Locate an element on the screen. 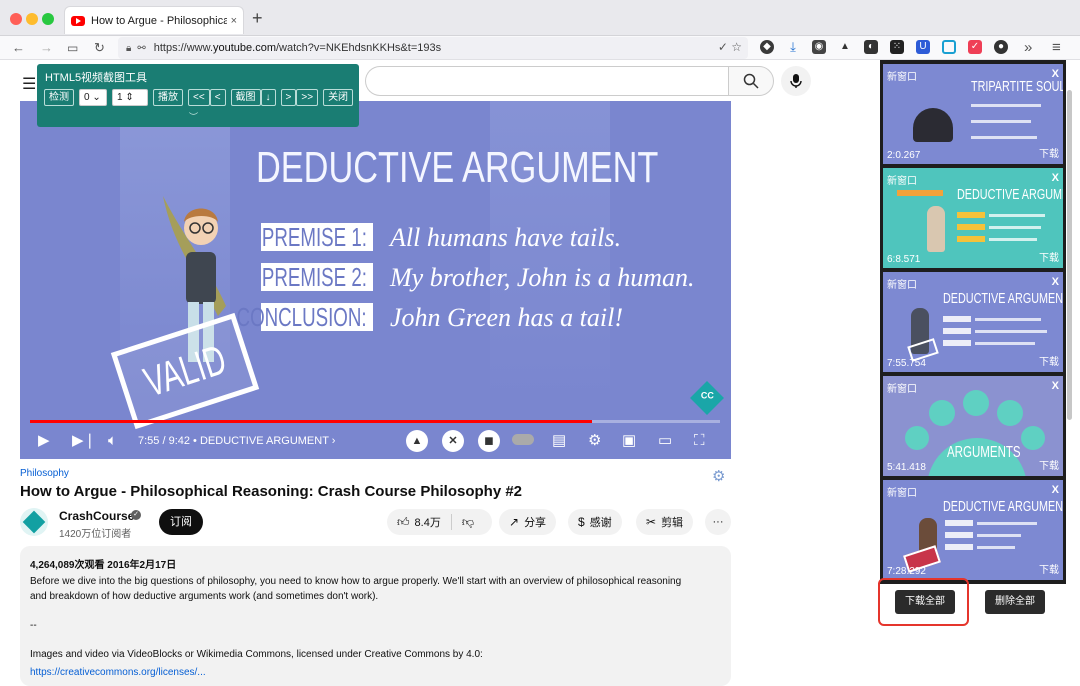  thumbnail-title: DEDUCTIVE ARGUMENT is located at coordinates (1010, 194).